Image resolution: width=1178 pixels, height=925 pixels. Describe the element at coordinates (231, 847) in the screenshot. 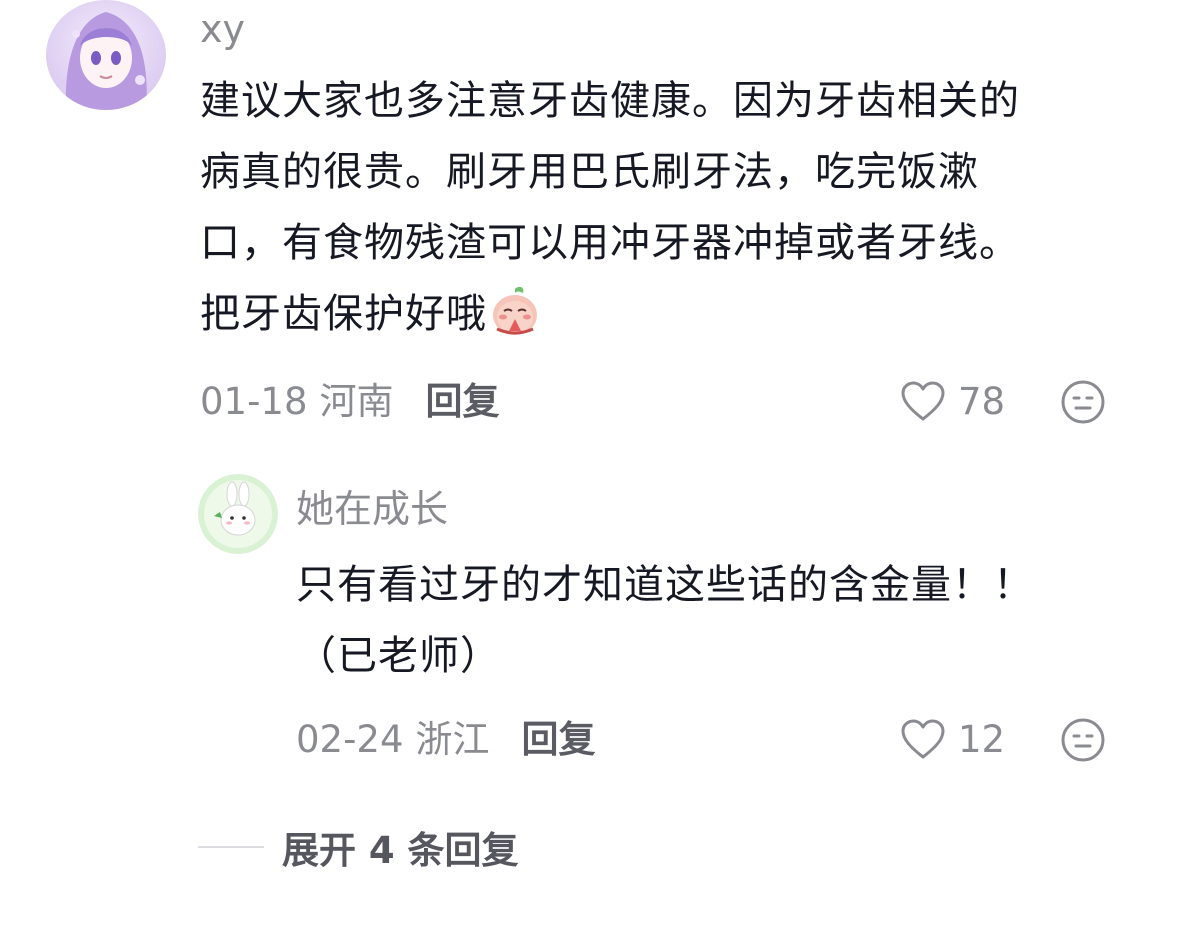

I see `expand-divider` at that location.